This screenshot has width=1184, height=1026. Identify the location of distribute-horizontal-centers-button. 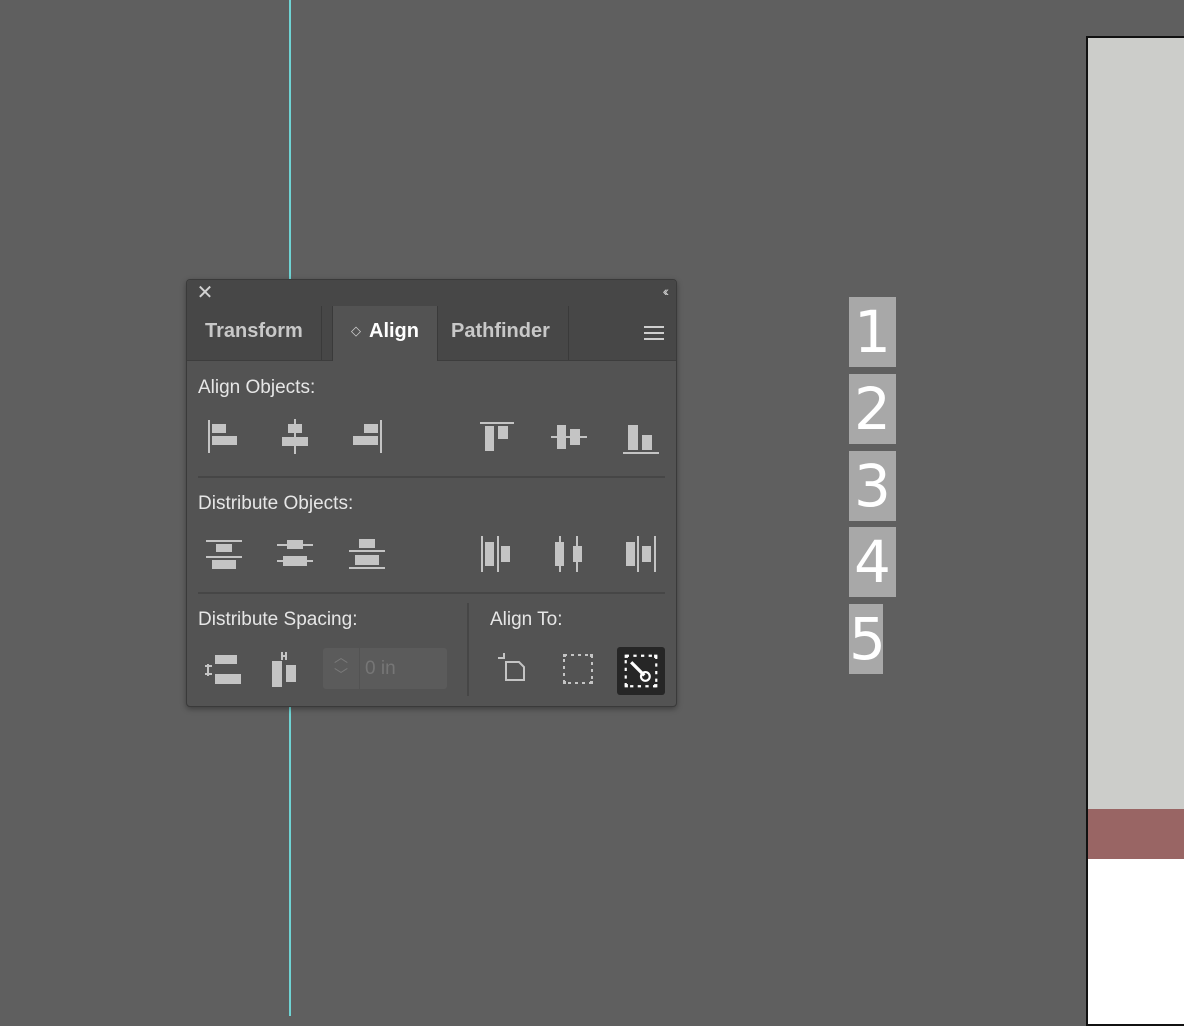
(569, 554).